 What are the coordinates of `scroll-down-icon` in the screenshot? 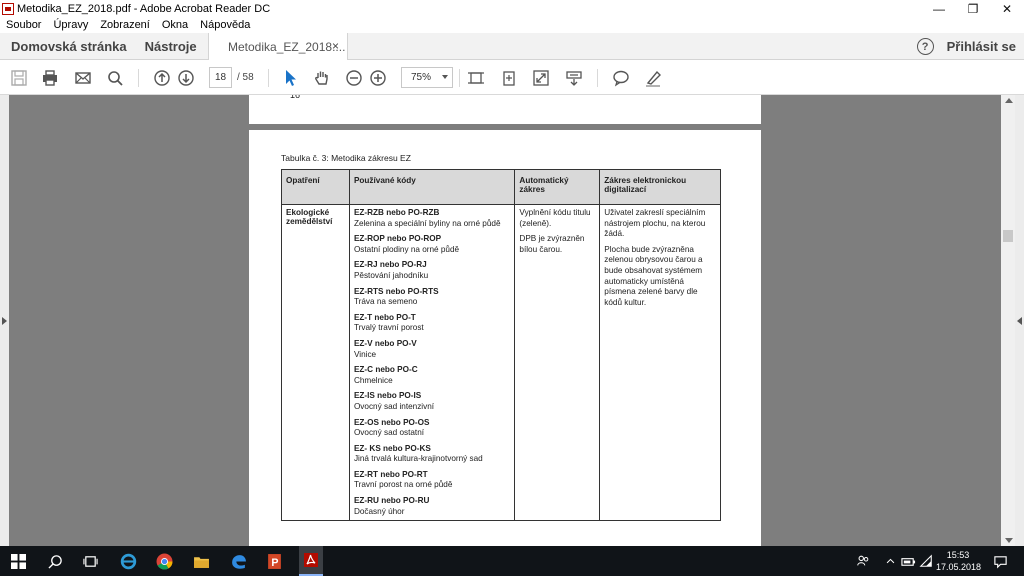 It's located at (1009, 540).